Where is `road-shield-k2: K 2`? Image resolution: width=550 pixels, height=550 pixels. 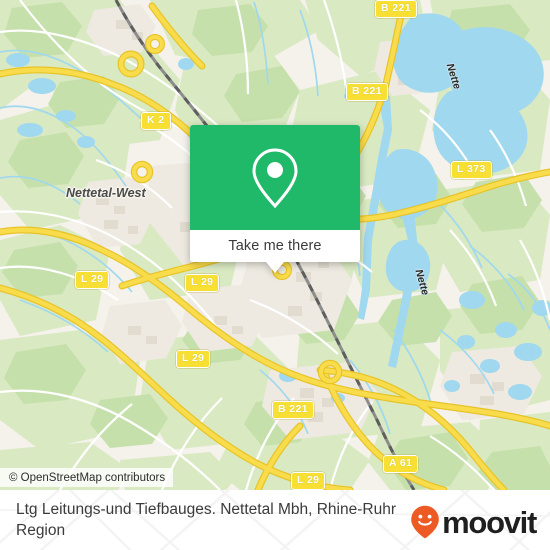 road-shield-k2: K 2 is located at coordinates (156, 121).